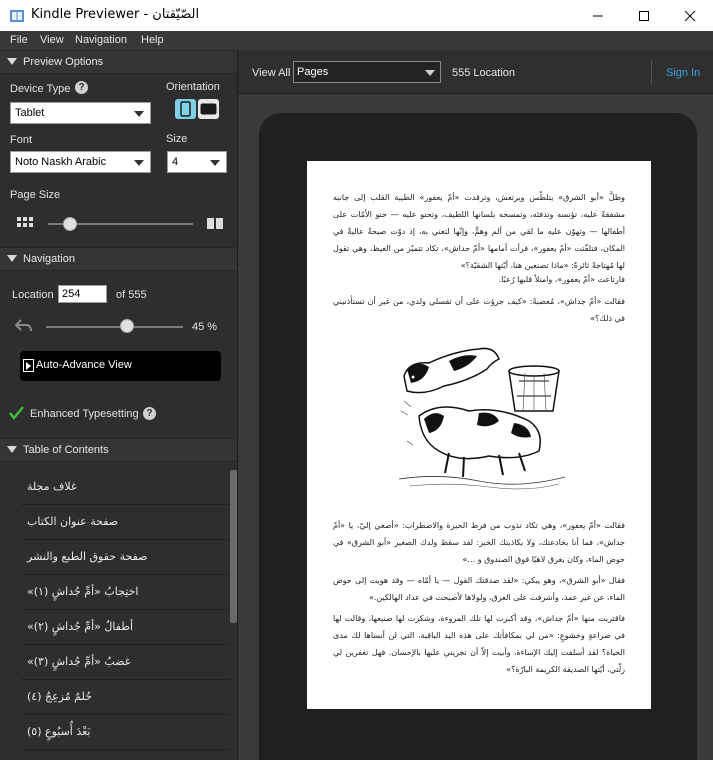  What do you see at coordinates (25, 222) in the screenshot?
I see `small-page-grid-icon` at bounding box center [25, 222].